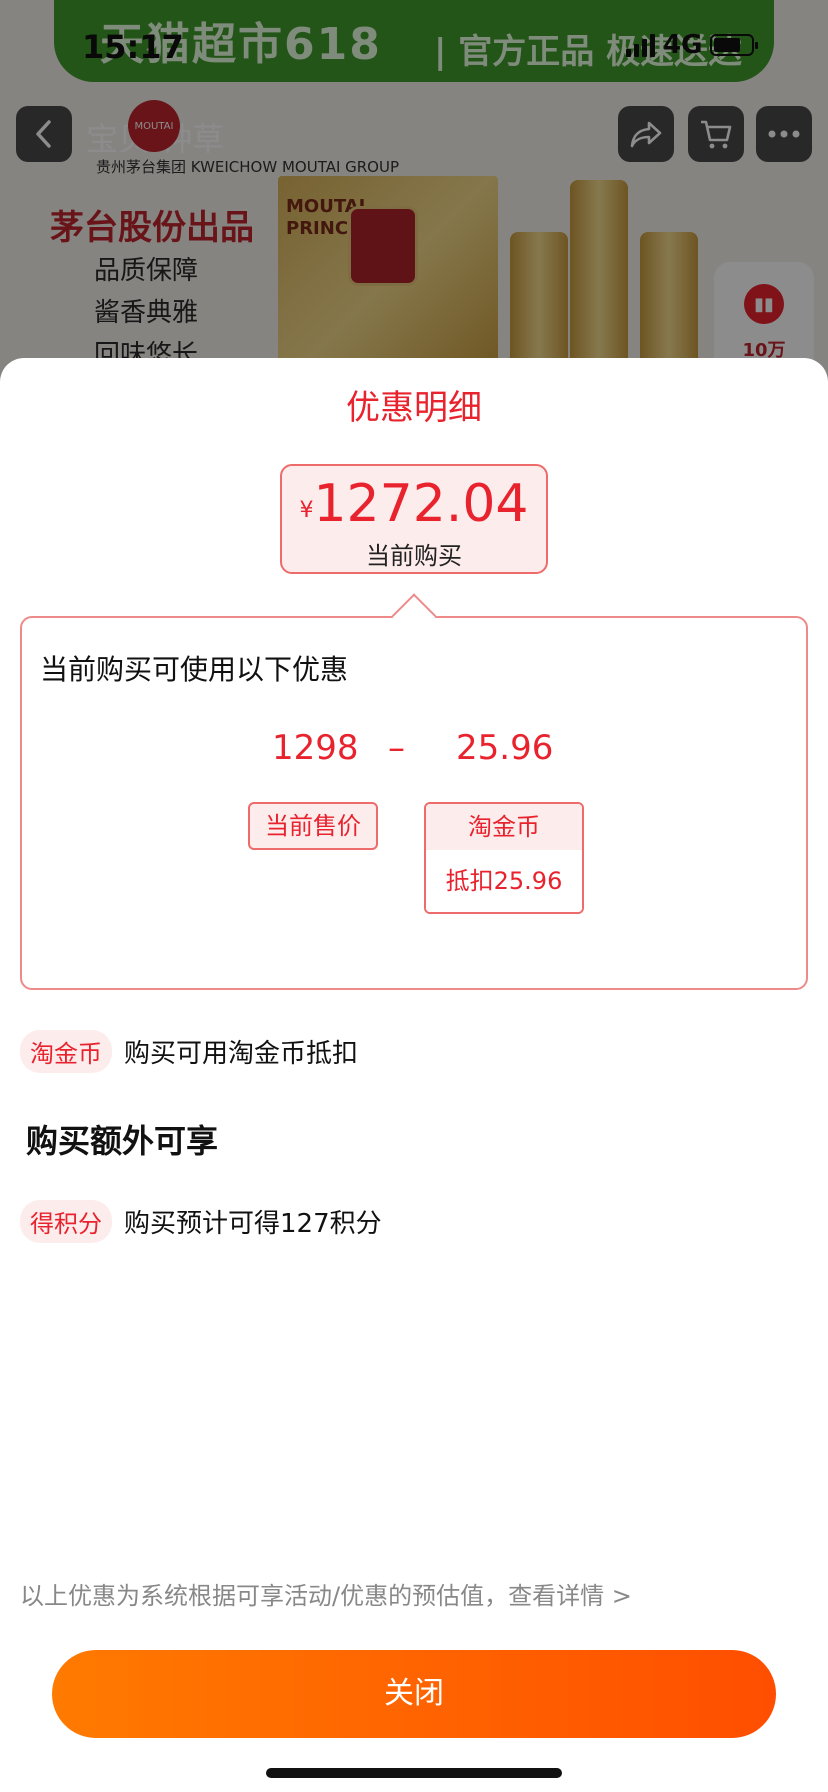  I want to click on coin-benefit-text: 购买可用淘金币抵扣, so click(241, 1054).